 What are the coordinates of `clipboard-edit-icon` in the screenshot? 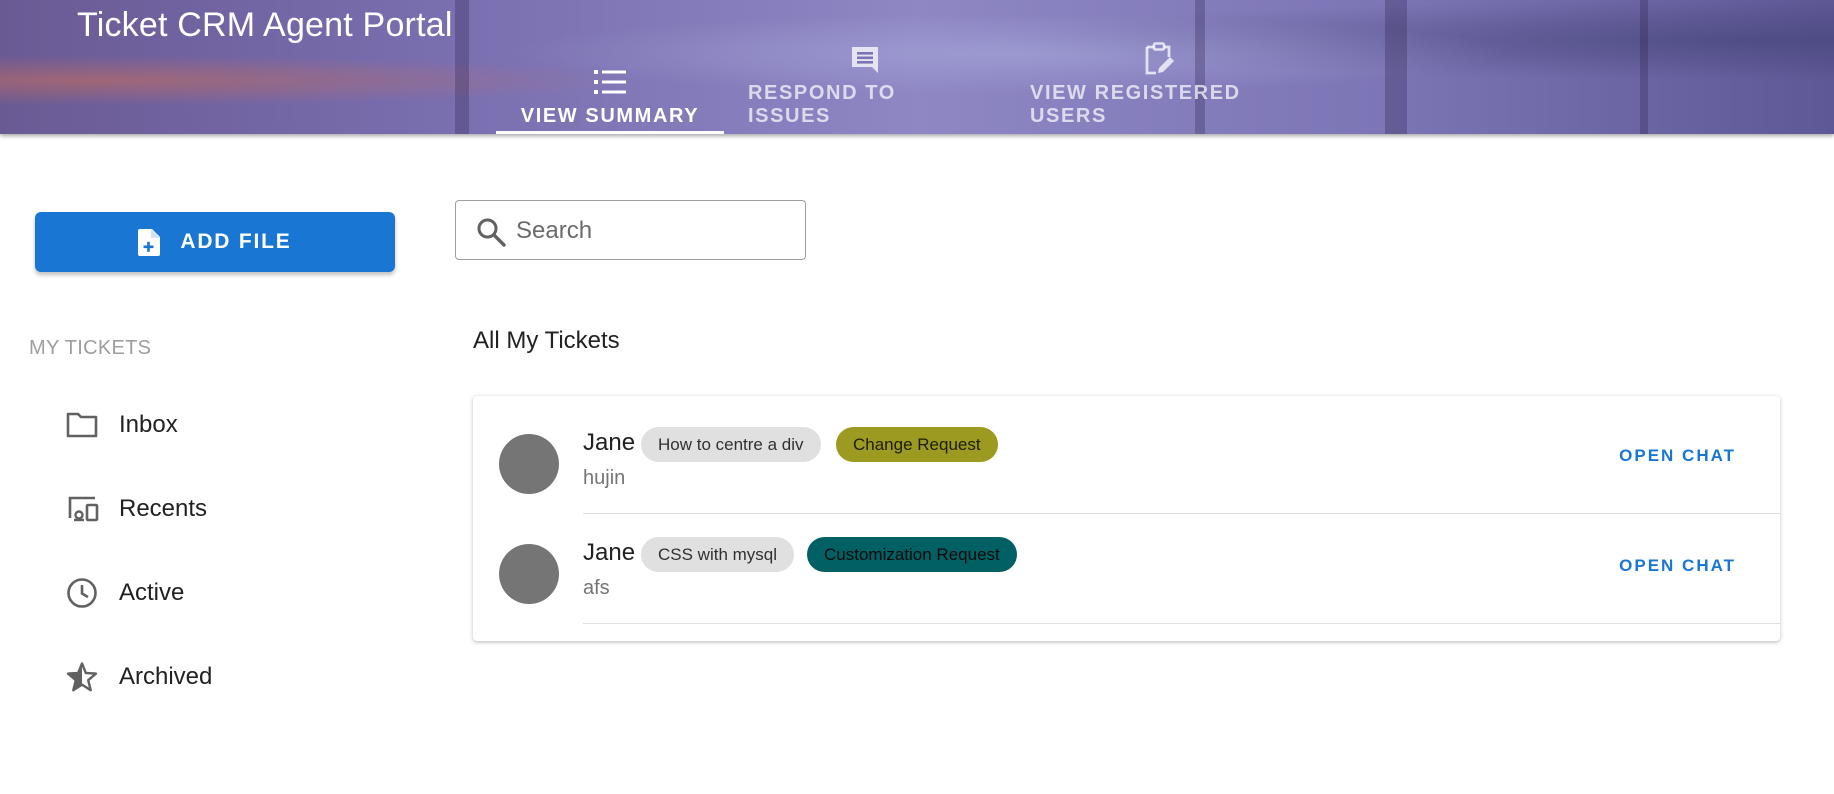 It's located at (1159, 59).